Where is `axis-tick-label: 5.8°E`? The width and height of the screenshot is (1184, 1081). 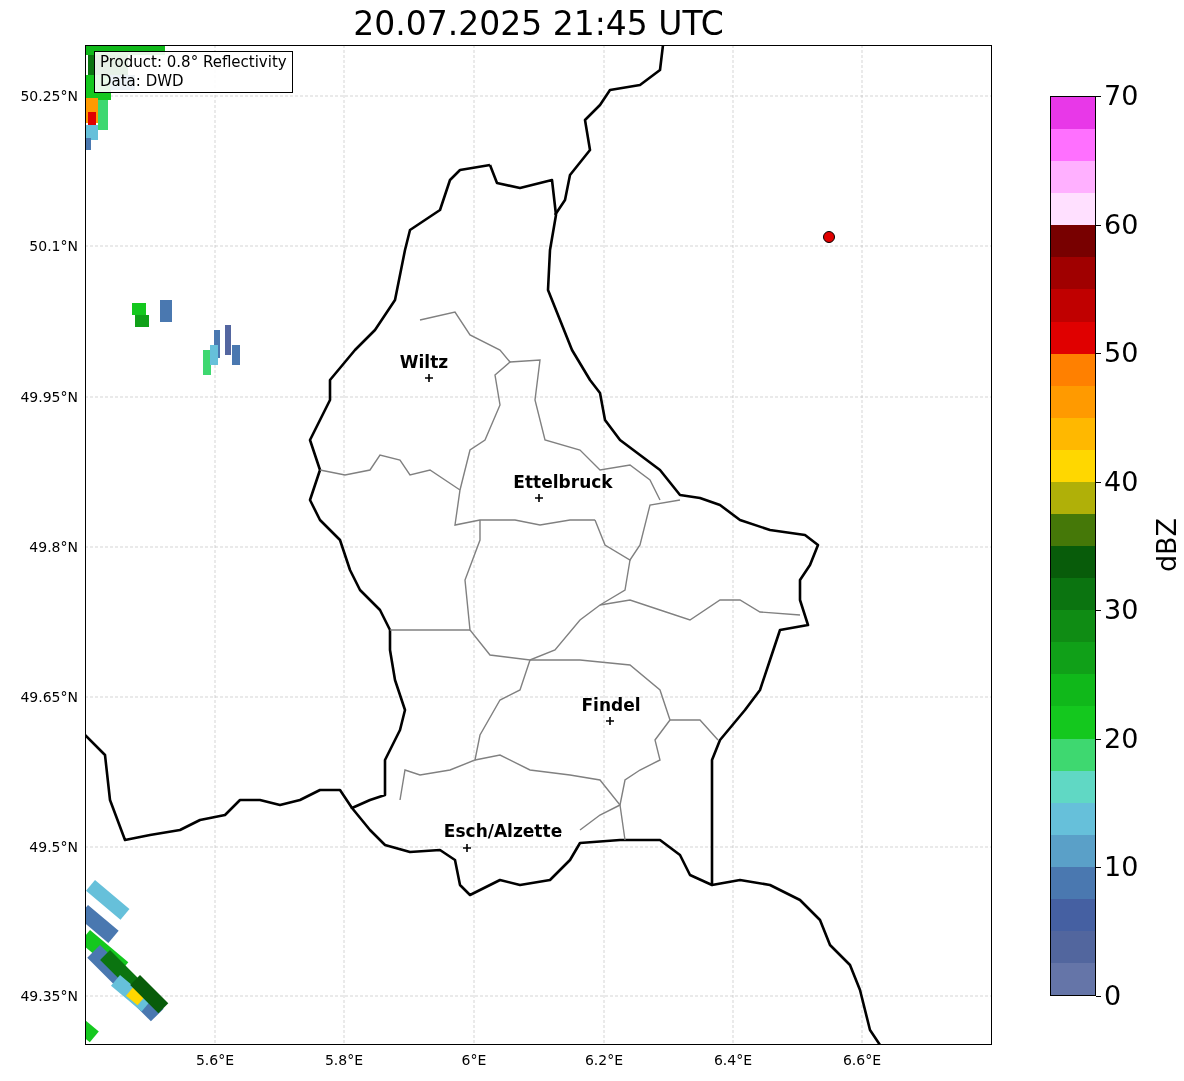
axis-tick-label: 5.8°E is located at coordinates (344, 1060).